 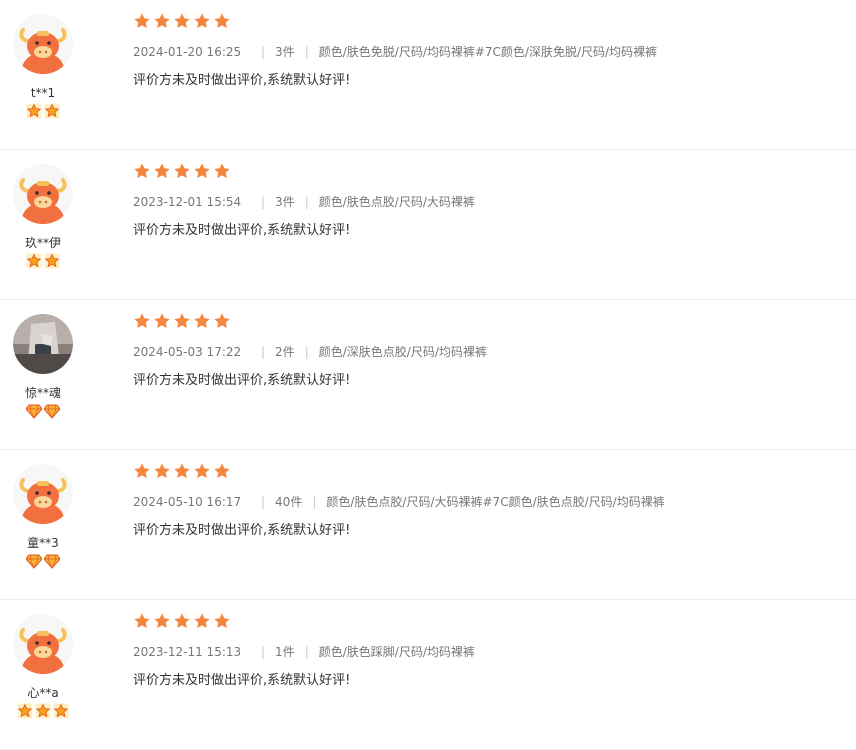 I want to click on review-meta: 2024-05-03 17:22 | 2件 | 颜色/深肤色点胶/尺码/均码裸裤, so click(x=489, y=352).